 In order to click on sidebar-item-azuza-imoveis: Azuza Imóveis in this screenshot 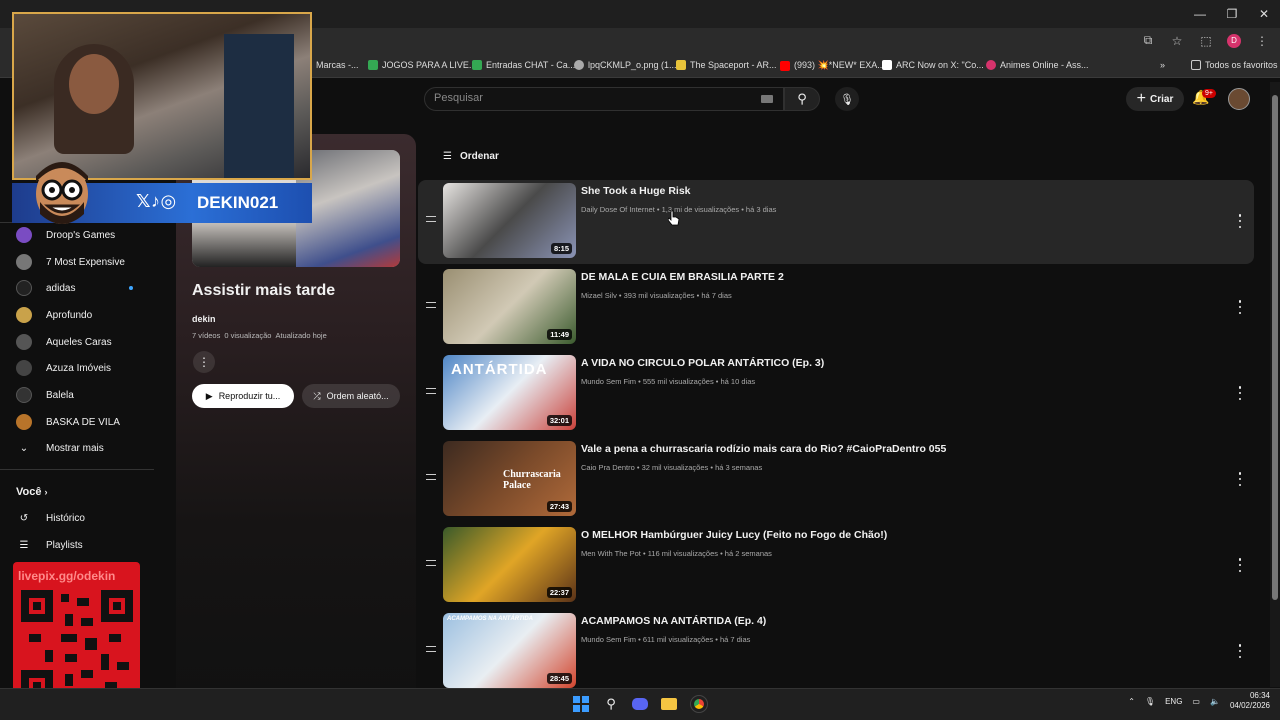, I will do `click(63, 368)`.